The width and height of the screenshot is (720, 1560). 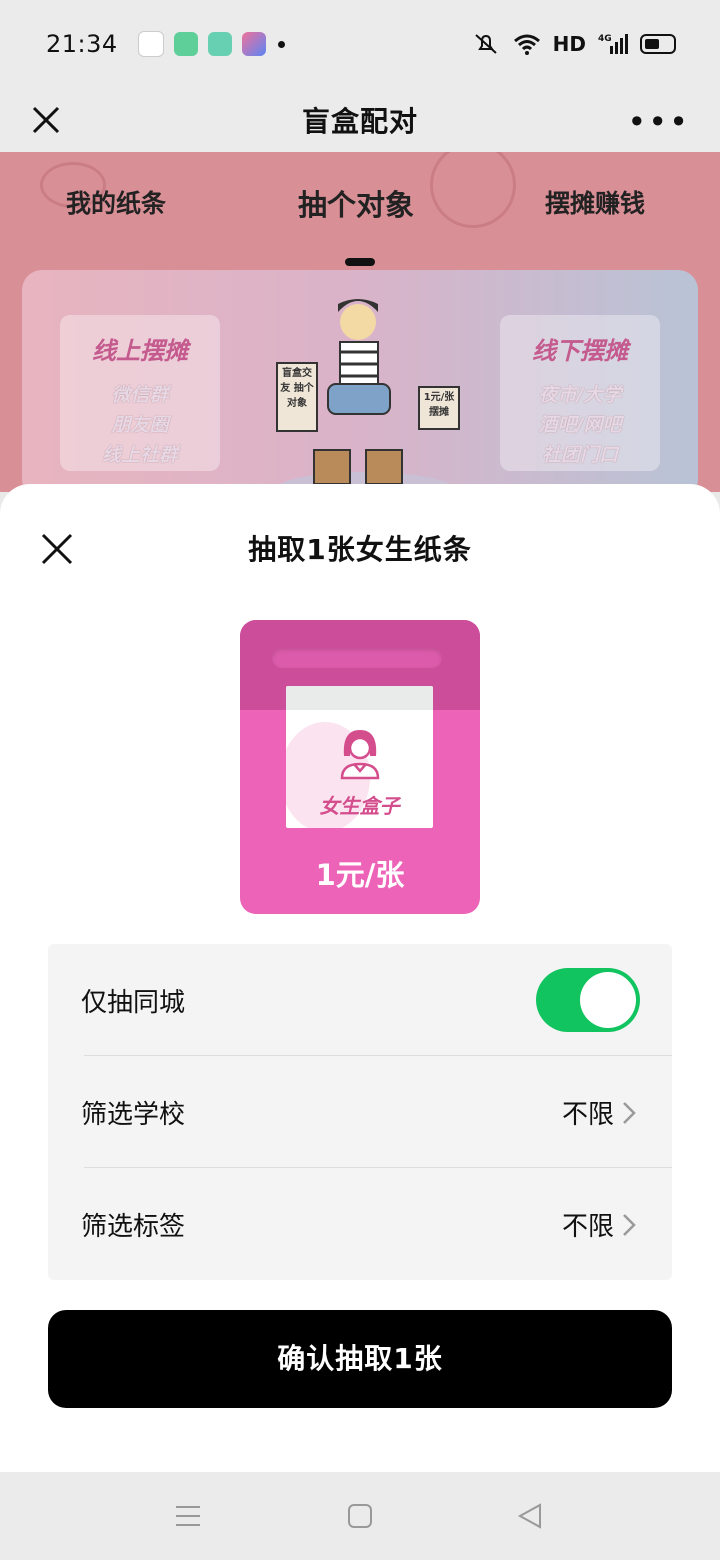 I want to click on girl-avatar-icon, so click(x=360, y=755).